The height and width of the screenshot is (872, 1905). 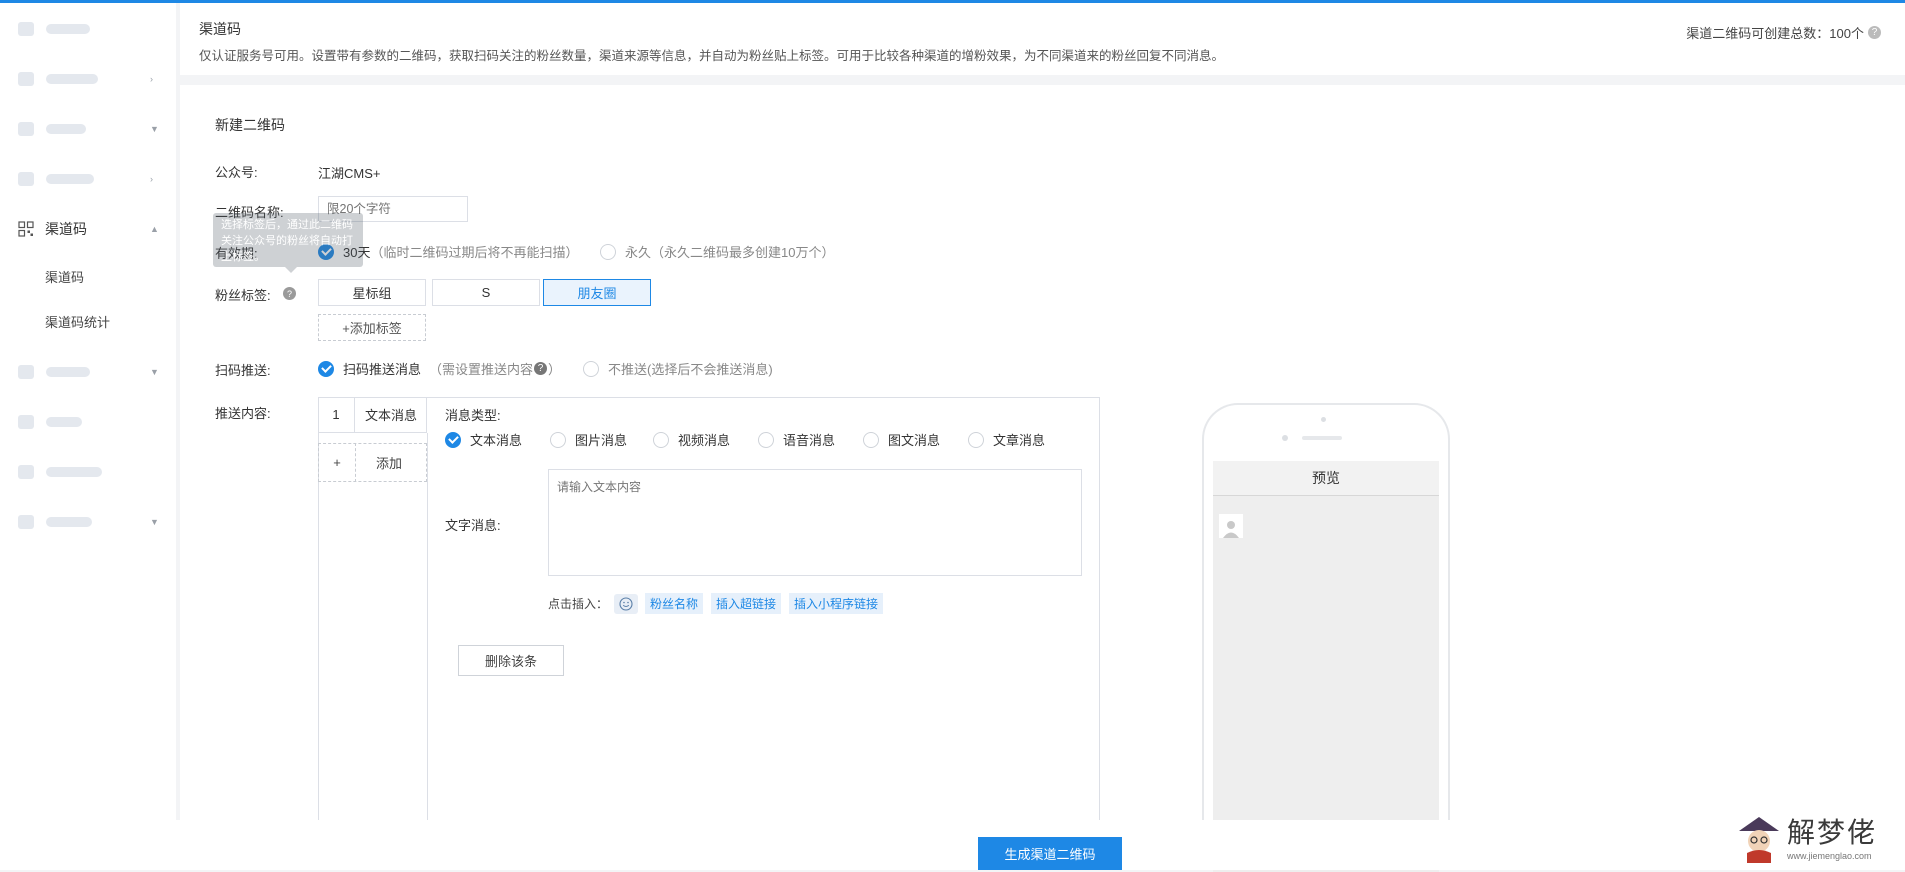 I want to click on msg-type-video-radio: 视频消息, so click(x=691, y=439).